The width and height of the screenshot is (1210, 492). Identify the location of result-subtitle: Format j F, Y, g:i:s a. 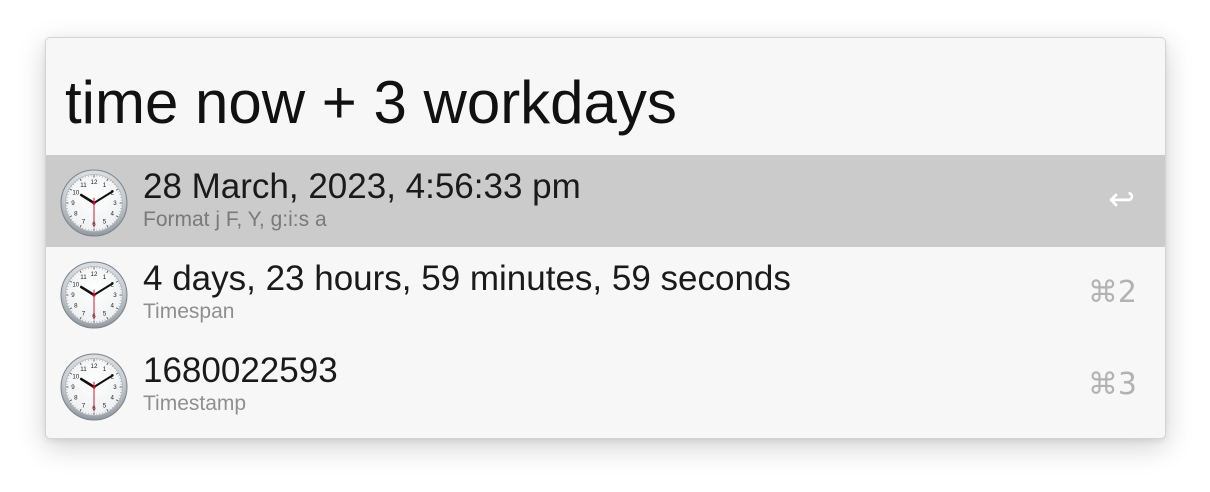
(235, 219).